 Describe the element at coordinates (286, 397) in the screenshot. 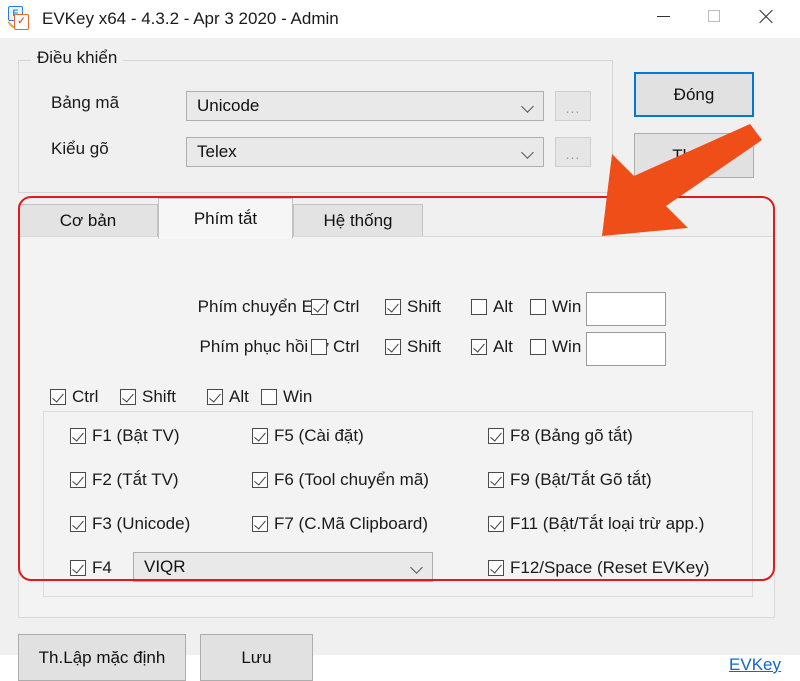

I see `global-win-checkbox: Win` at that location.